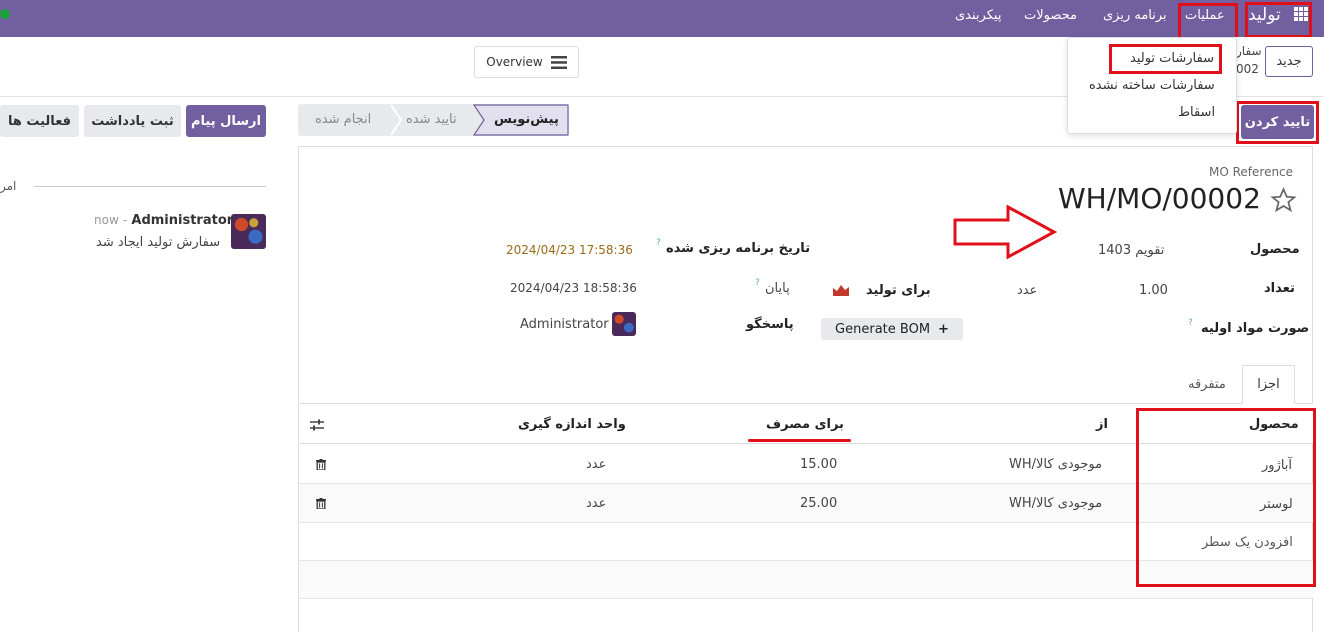  I want to click on col-uom: واحد اندازه گیری, so click(572, 424).